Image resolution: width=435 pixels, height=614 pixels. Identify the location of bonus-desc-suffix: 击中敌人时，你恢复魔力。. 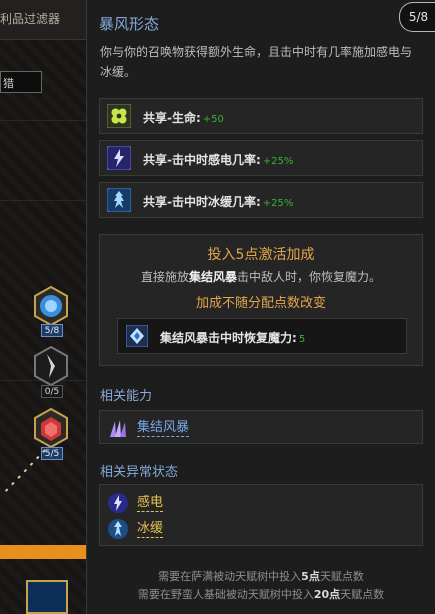
(309, 277).